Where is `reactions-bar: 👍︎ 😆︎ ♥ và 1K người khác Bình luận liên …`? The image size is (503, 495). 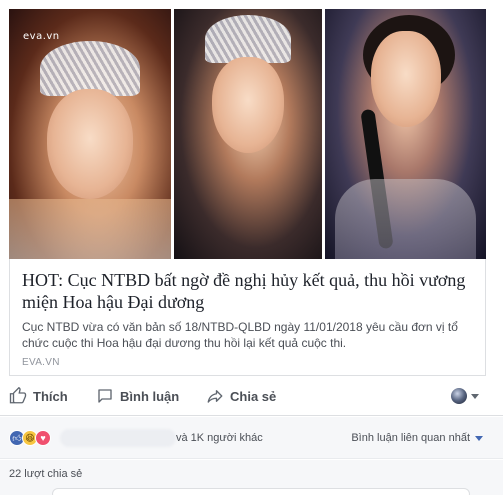
reactions-bar: 👍︎ 😆︎ ♥ và 1K người khác Bình luận liên … is located at coordinates (251, 438).